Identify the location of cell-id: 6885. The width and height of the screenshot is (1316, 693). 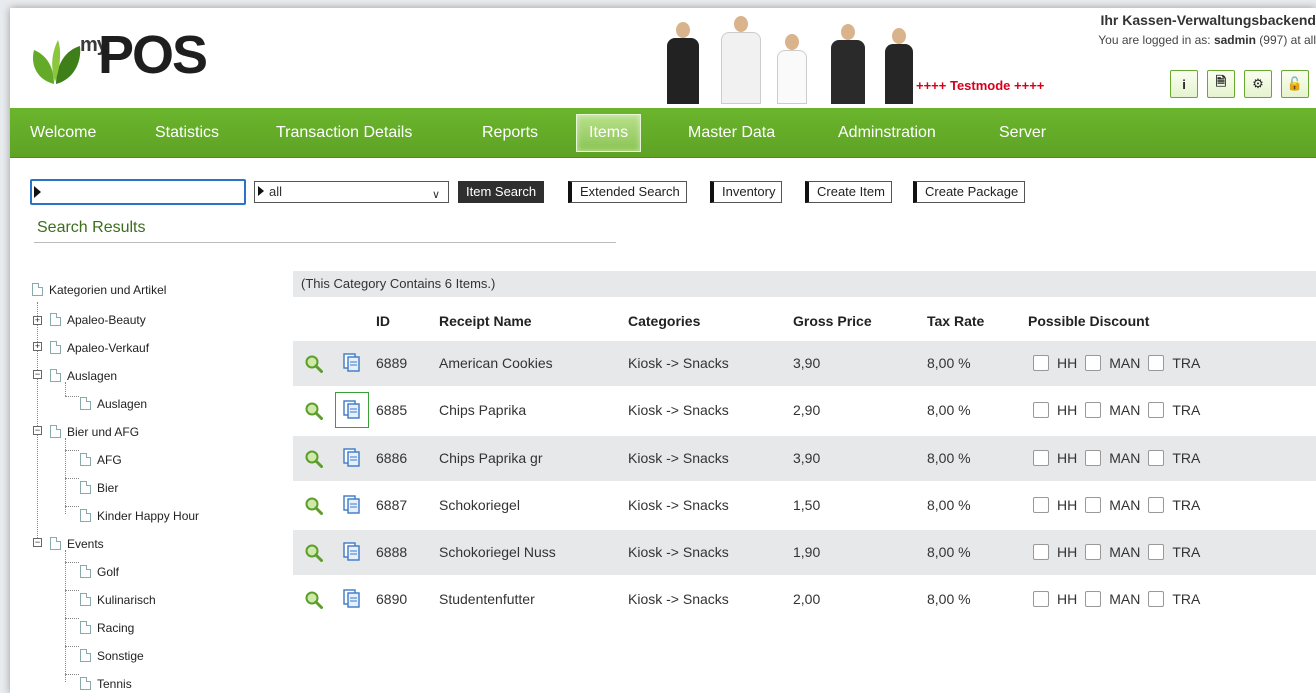
(392, 410).